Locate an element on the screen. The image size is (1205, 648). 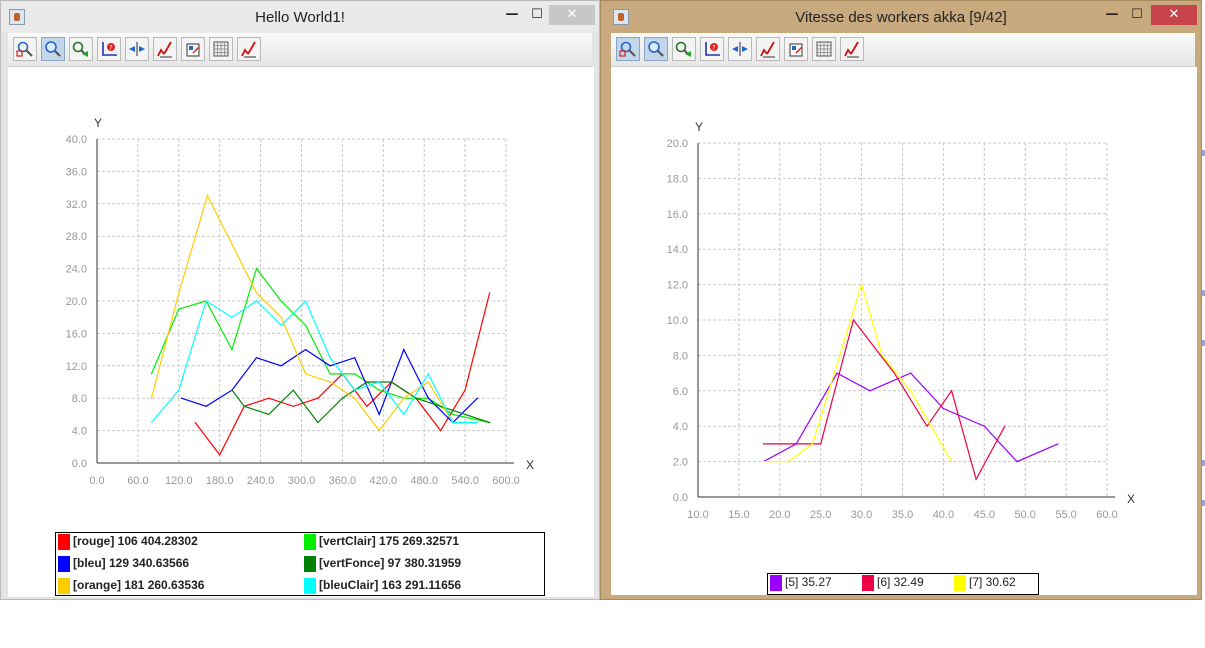
zoom-box-icon is located at coordinates (627, 49).